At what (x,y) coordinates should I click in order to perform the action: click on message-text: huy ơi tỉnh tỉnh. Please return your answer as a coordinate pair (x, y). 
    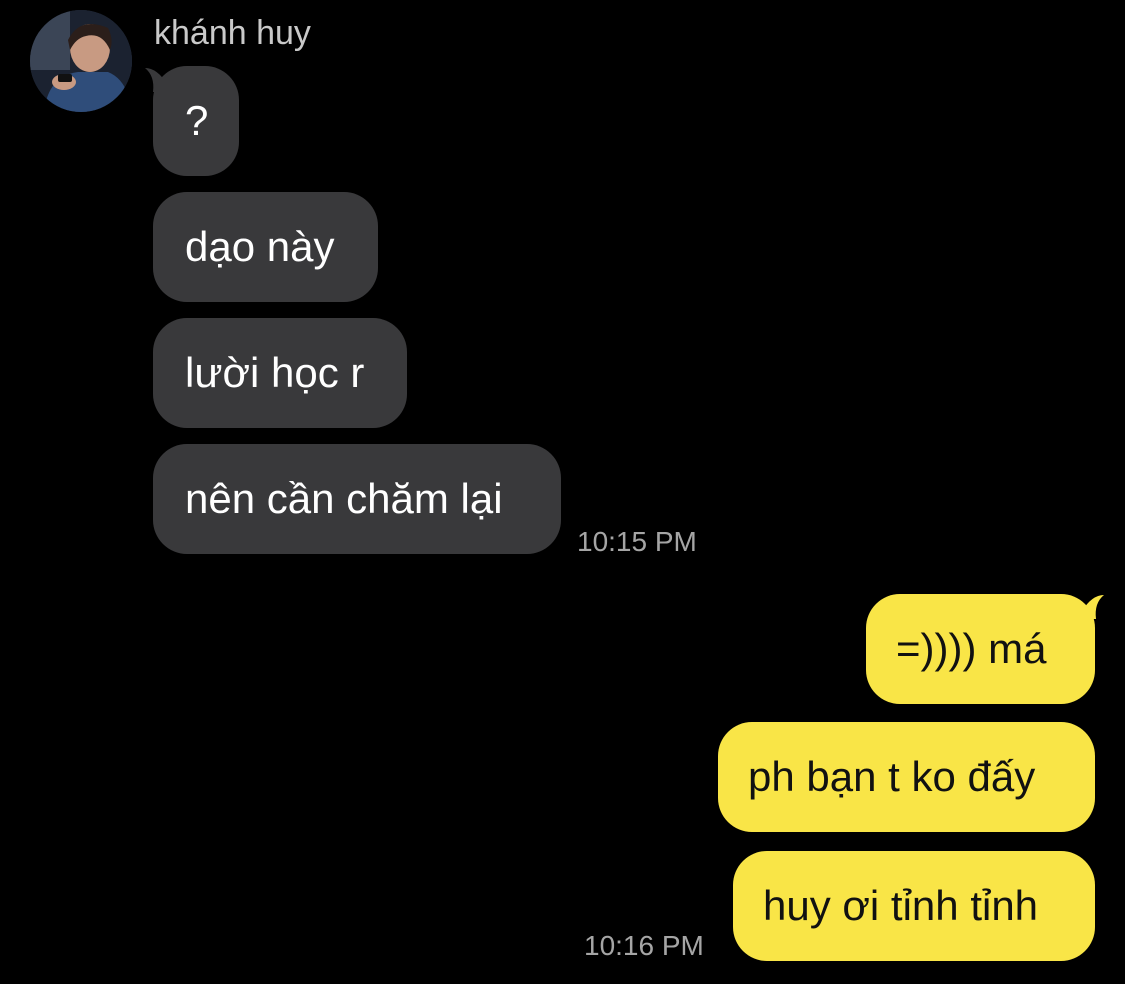
    Looking at the image, I should click on (901, 905).